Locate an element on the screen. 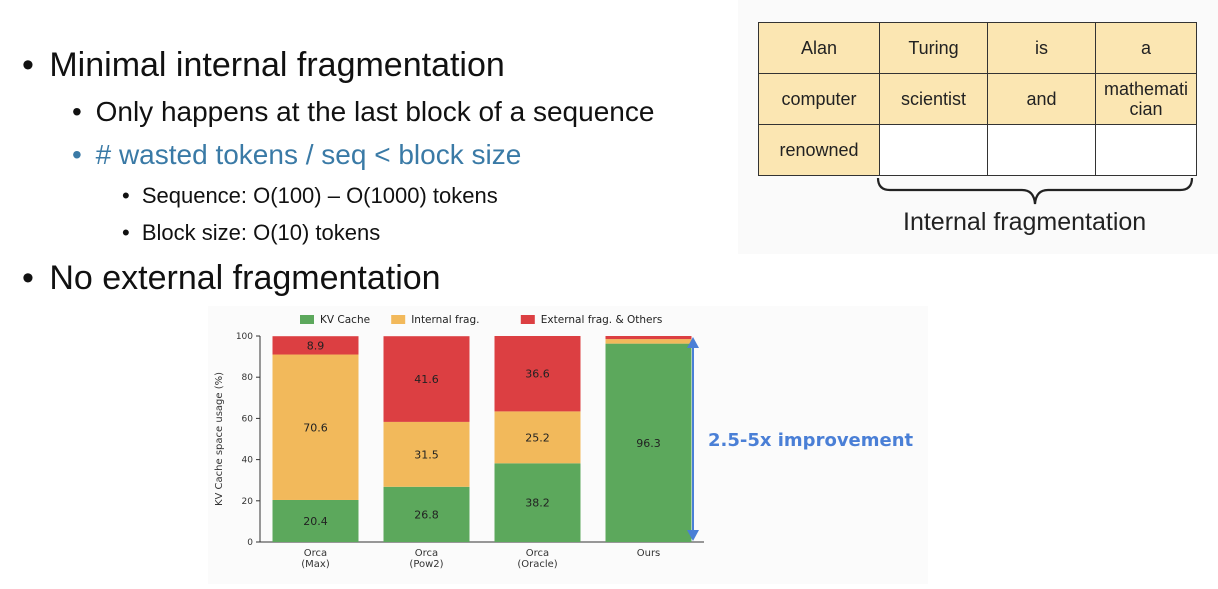 The height and width of the screenshot is (589, 1218). bullet-block-size: • Block size: O(10) tokens is located at coordinates (251, 233).